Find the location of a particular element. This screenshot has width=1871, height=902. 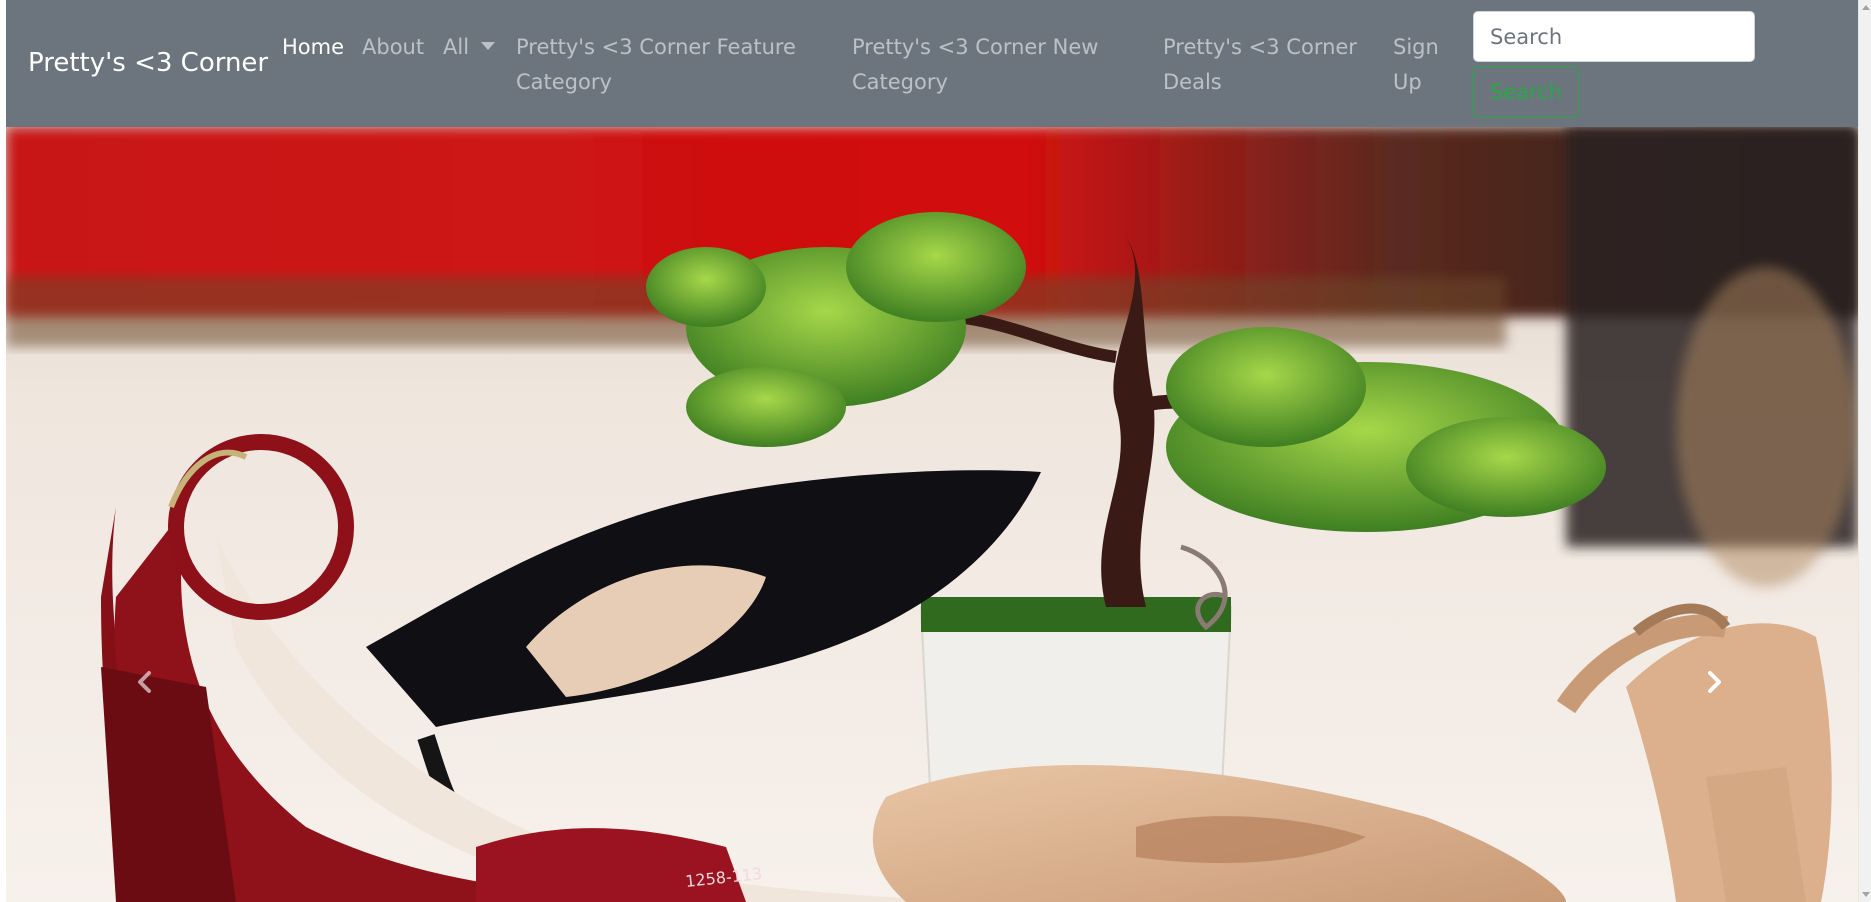

nav-dropdown-all-label: All is located at coordinates (456, 47).